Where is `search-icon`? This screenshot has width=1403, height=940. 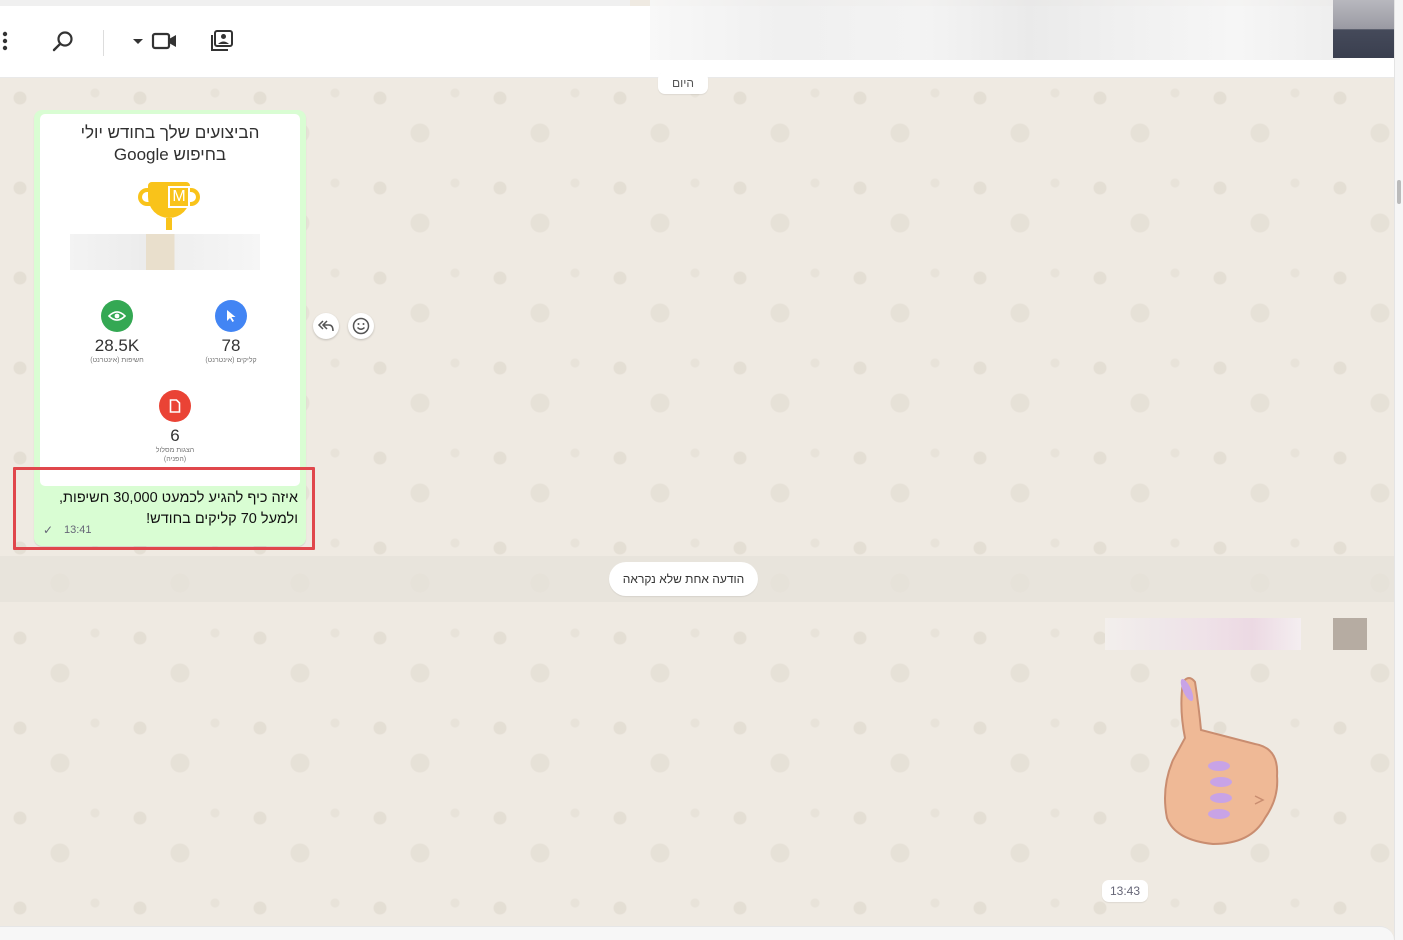 search-icon is located at coordinates (63, 41).